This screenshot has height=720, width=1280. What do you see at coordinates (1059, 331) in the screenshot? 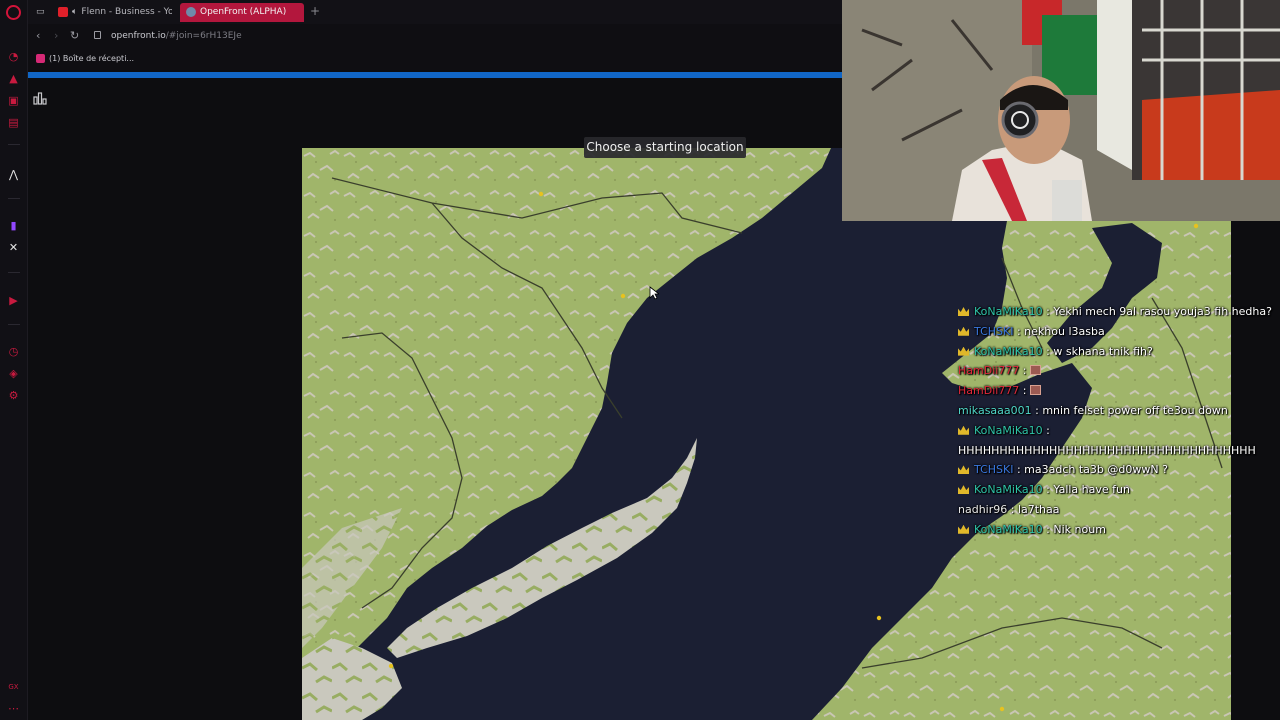
I see `chat-text: : nekhou l3asba` at bounding box center [1059, 331].